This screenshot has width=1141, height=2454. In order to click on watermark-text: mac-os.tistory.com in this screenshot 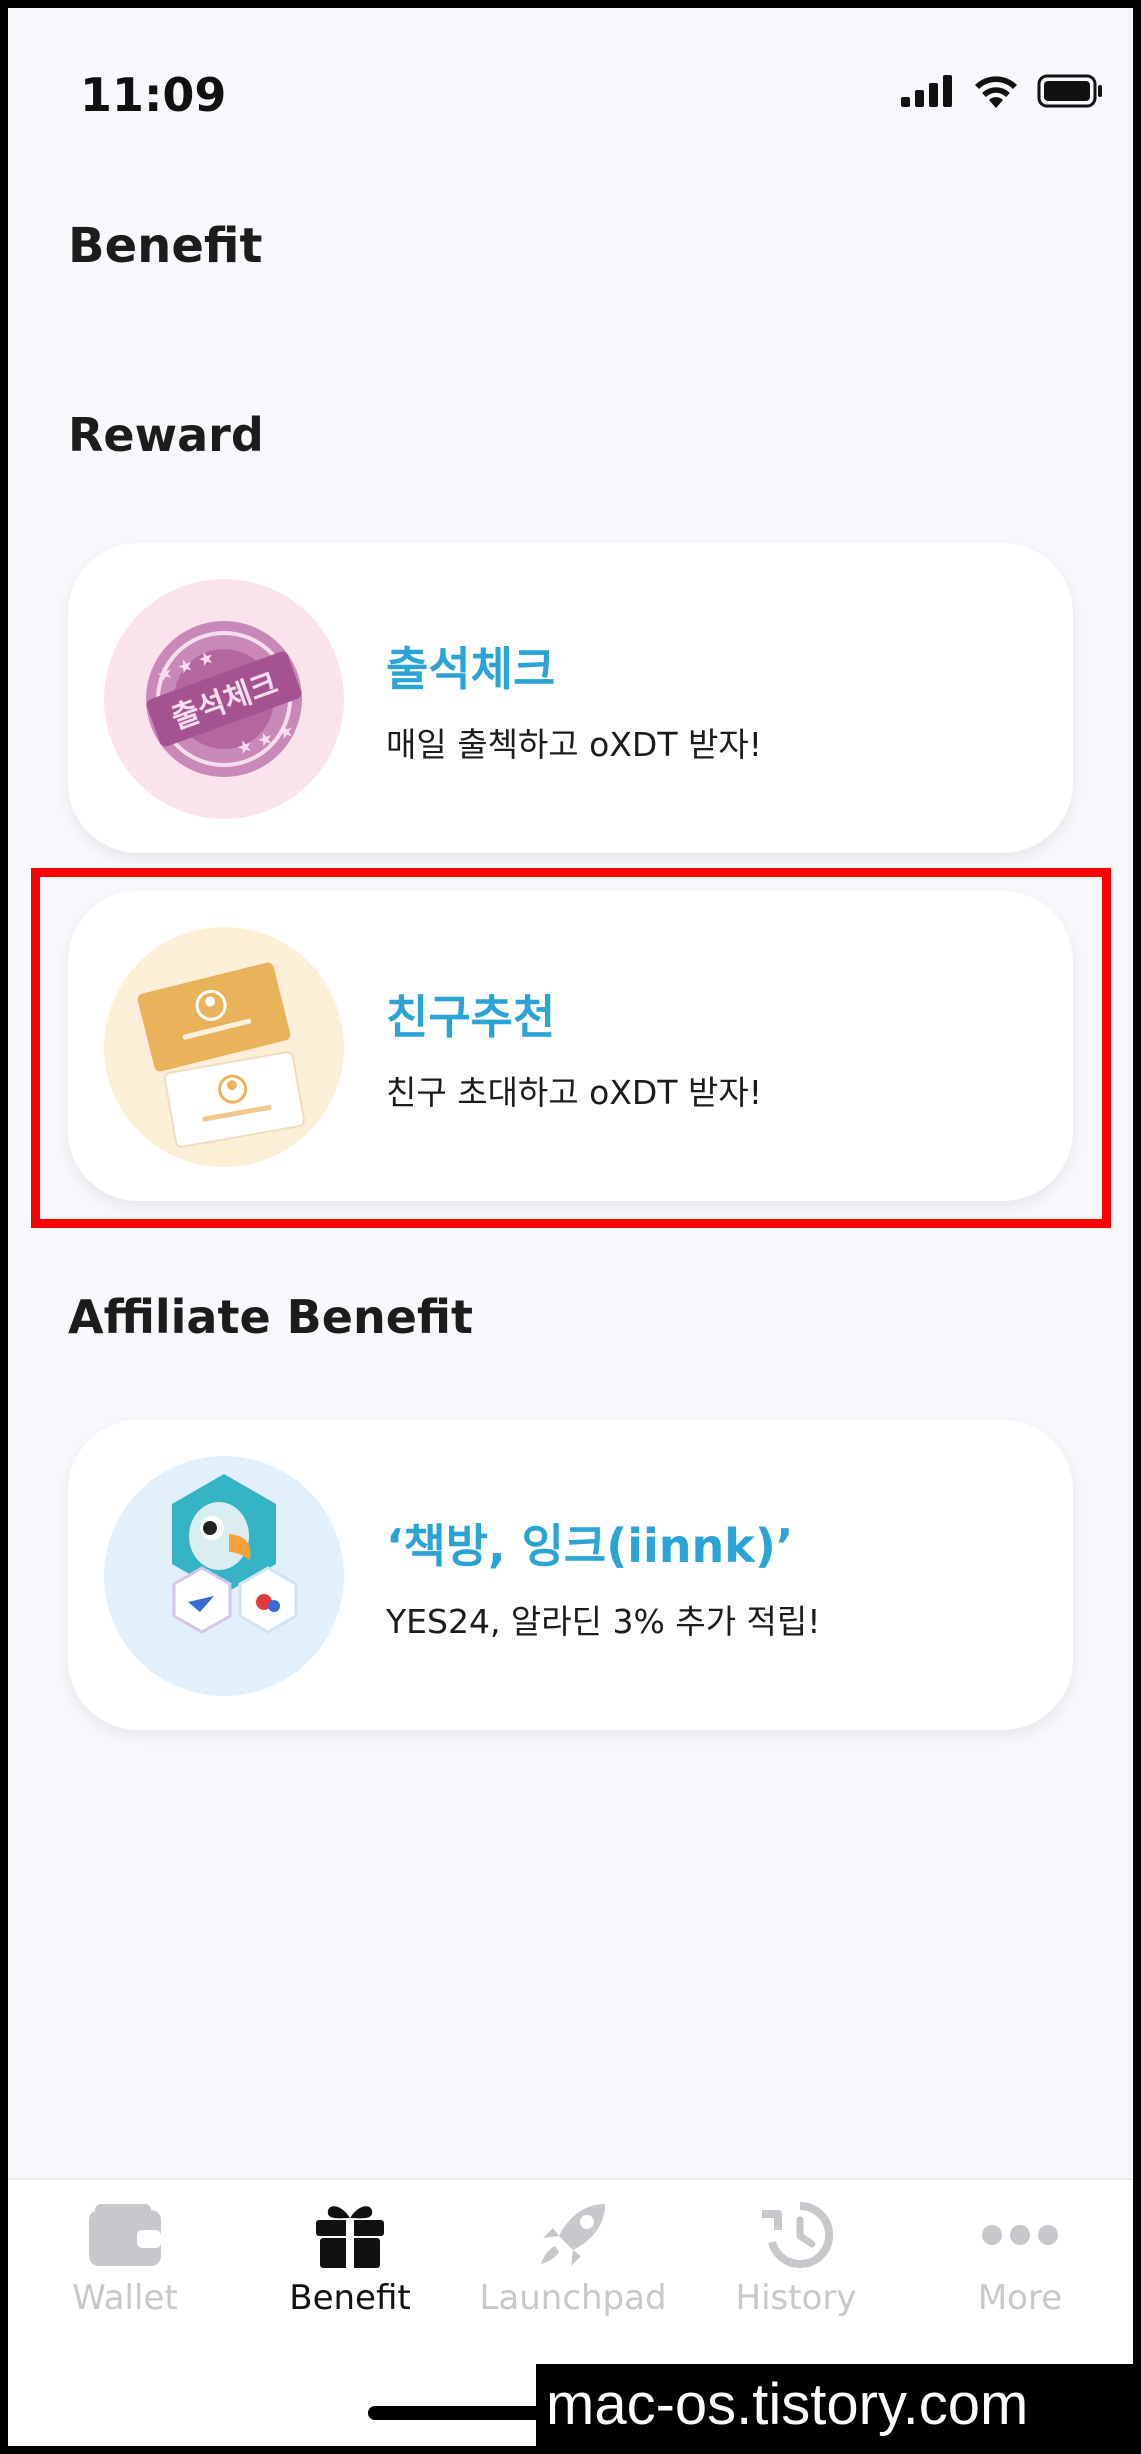, I will do `click(834, 2405)`.